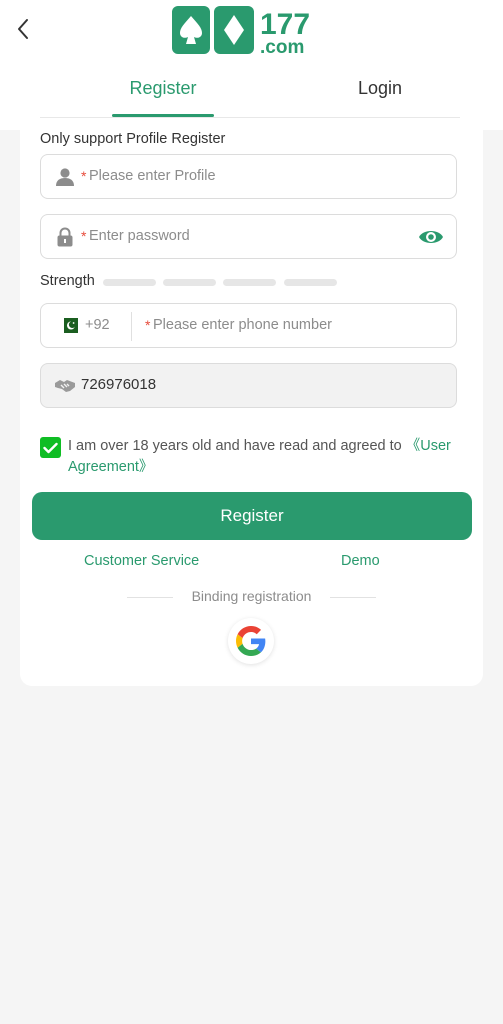 Image resolution: width=503 pixels, height=1024 pixels. I want to click on google-icon, so click(251, 641).